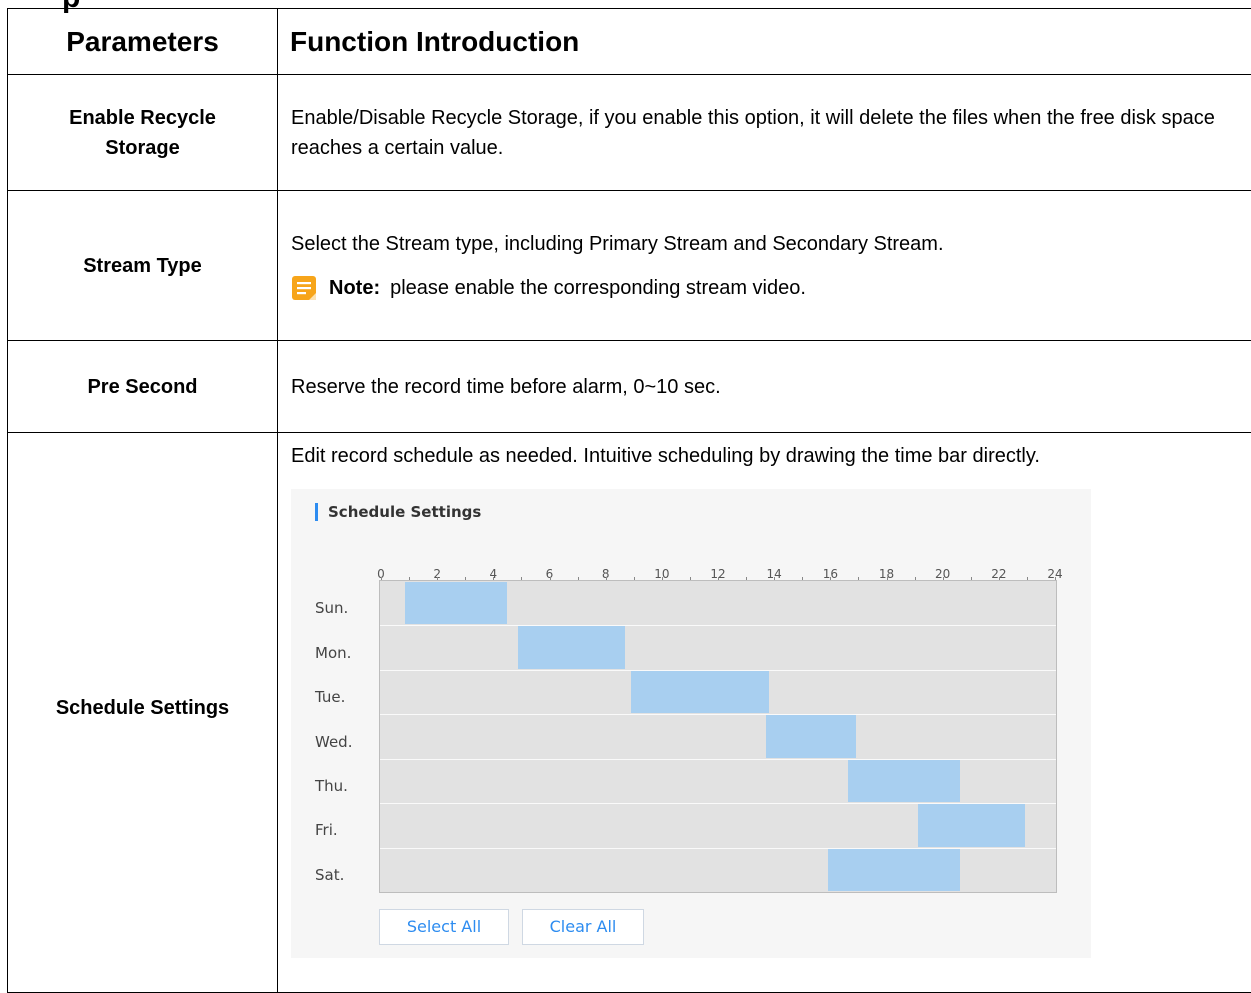 Image resolution: width=1251 pixels, height=993 pixels. What do you see at coordinates (333, 653) in the screenshot?
I see `day-label: Mon.` at bounding box center [333, 653].